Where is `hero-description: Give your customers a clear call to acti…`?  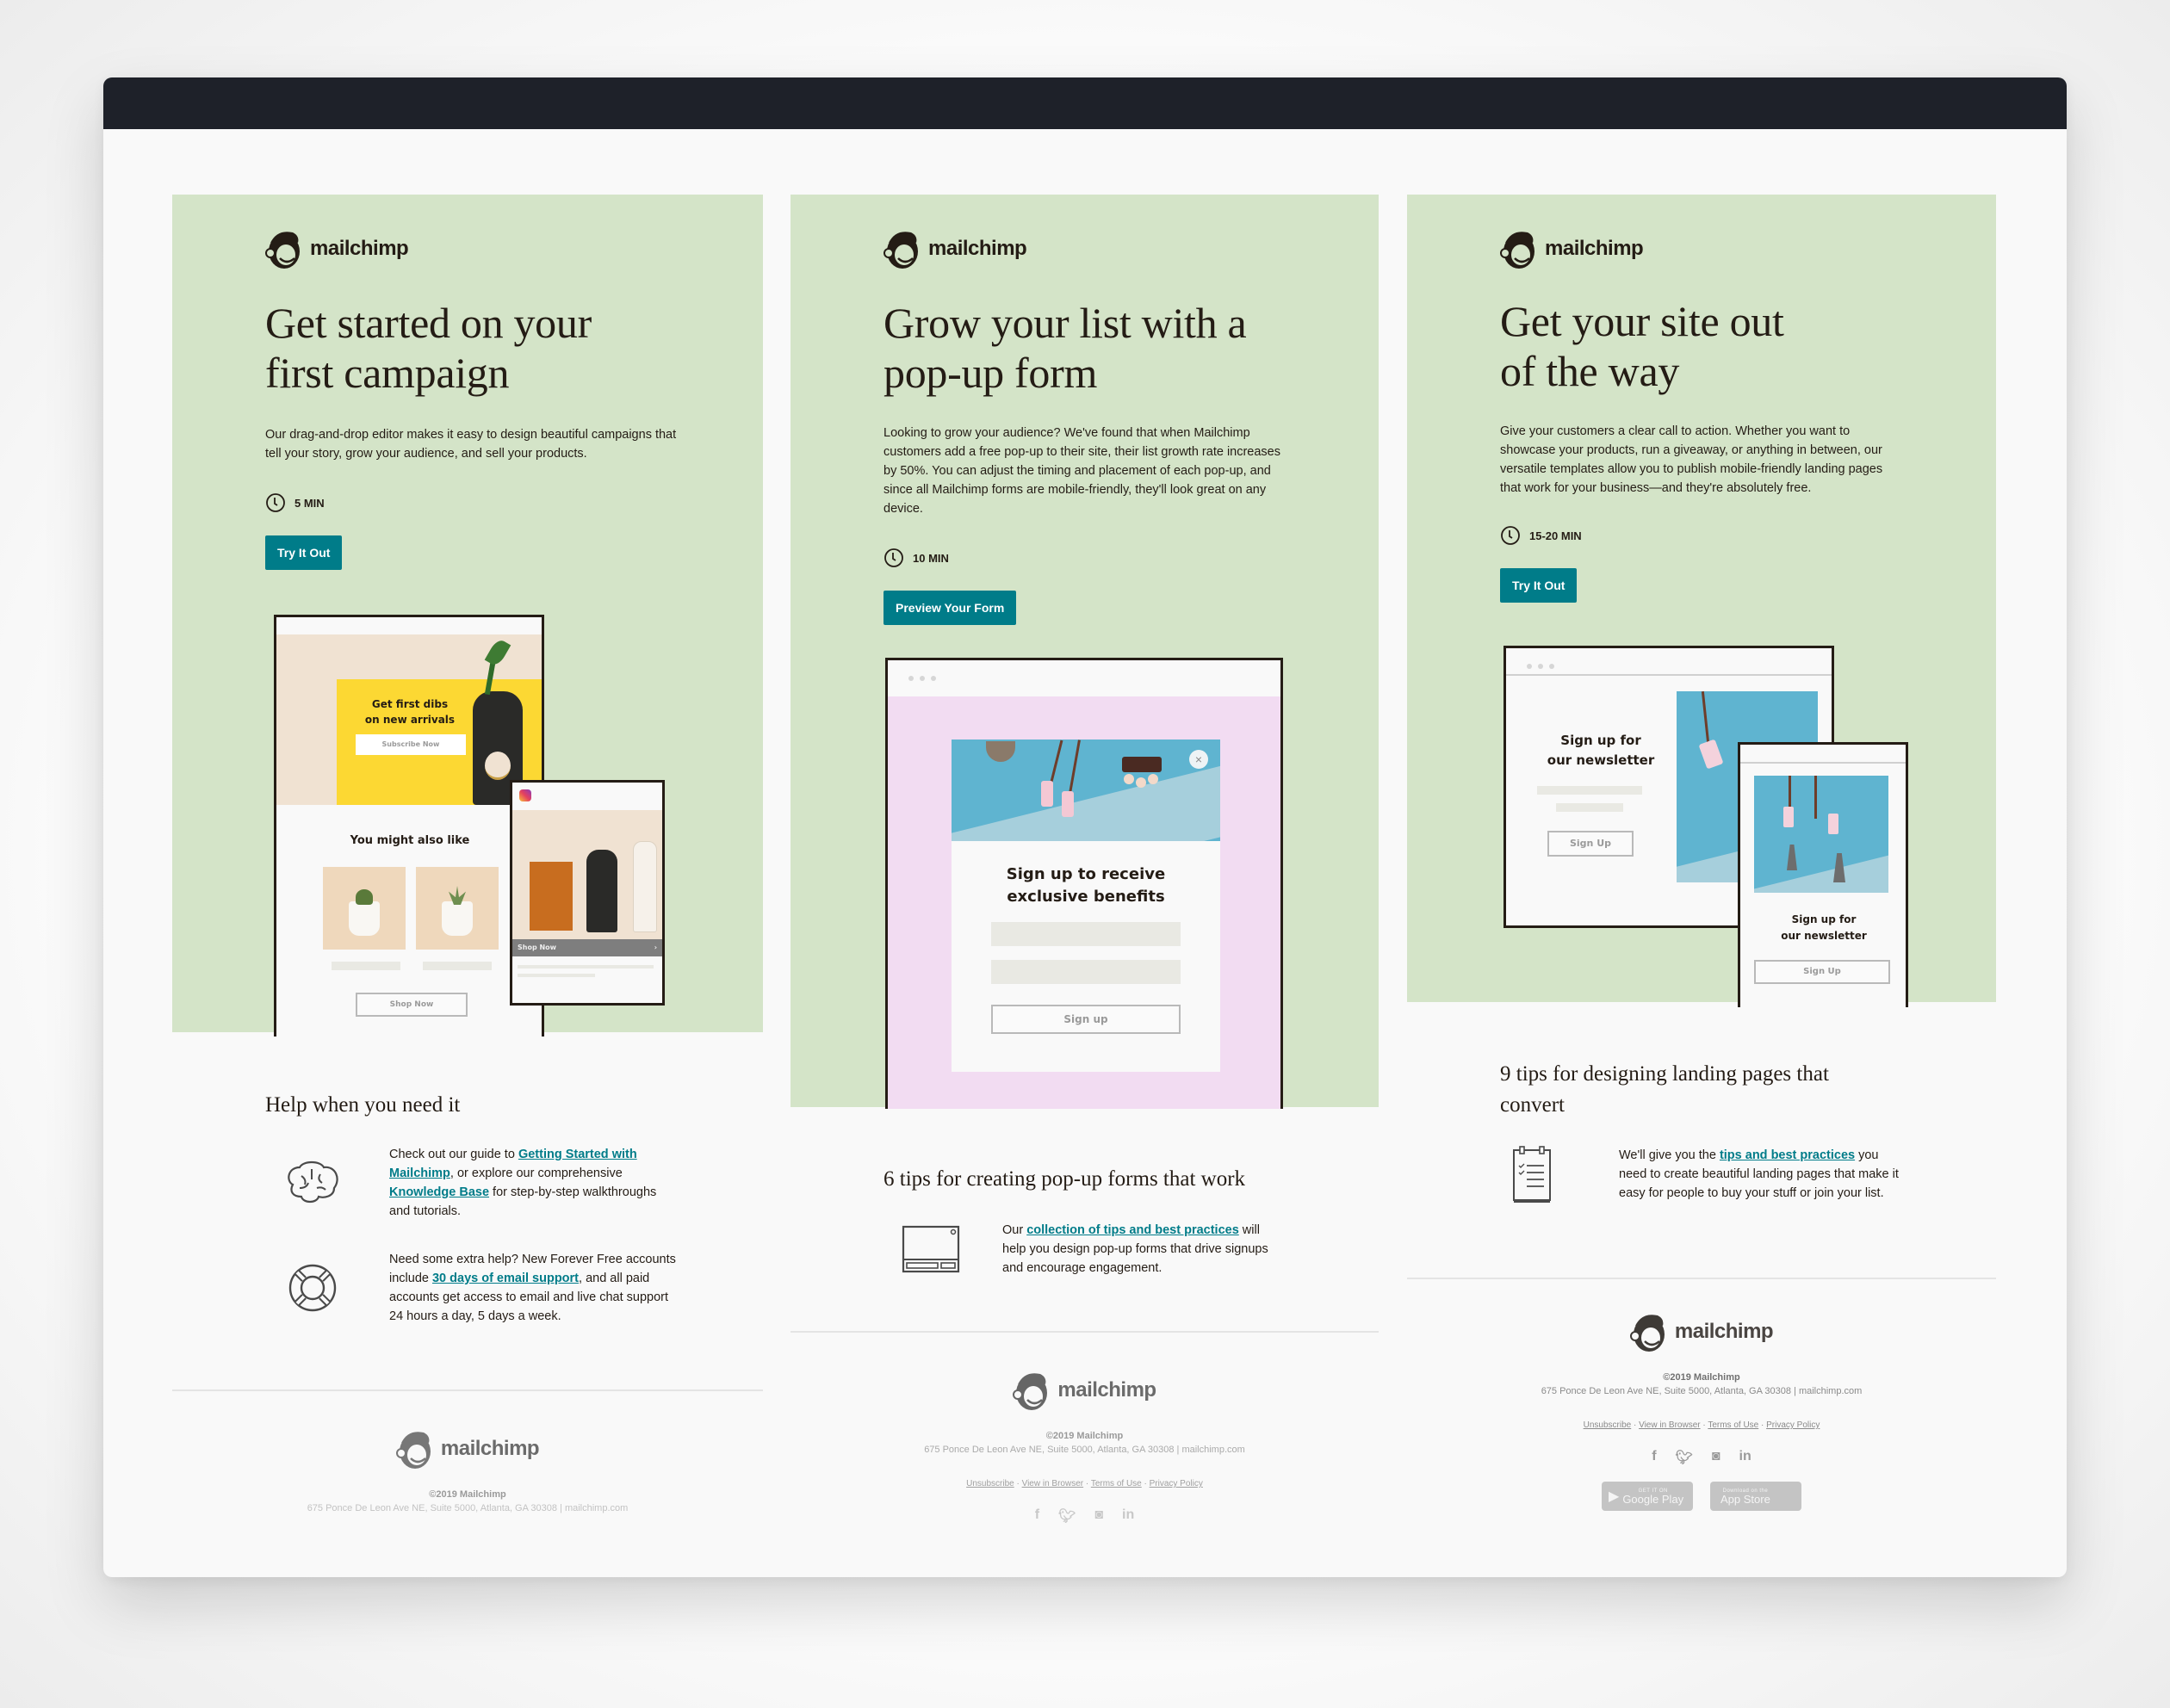
hero-description: Give your customers a clear call to acti… is located at coordinates (1692, 459).